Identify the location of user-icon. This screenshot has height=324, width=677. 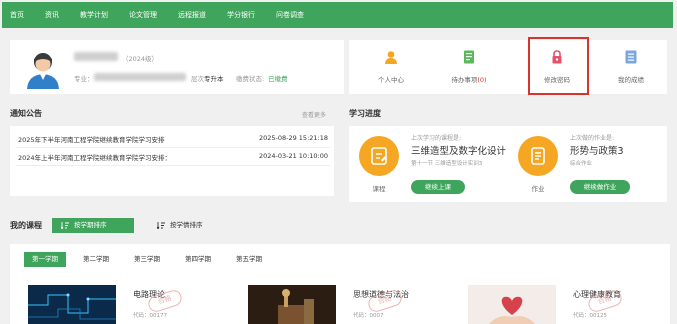
(391, 57).